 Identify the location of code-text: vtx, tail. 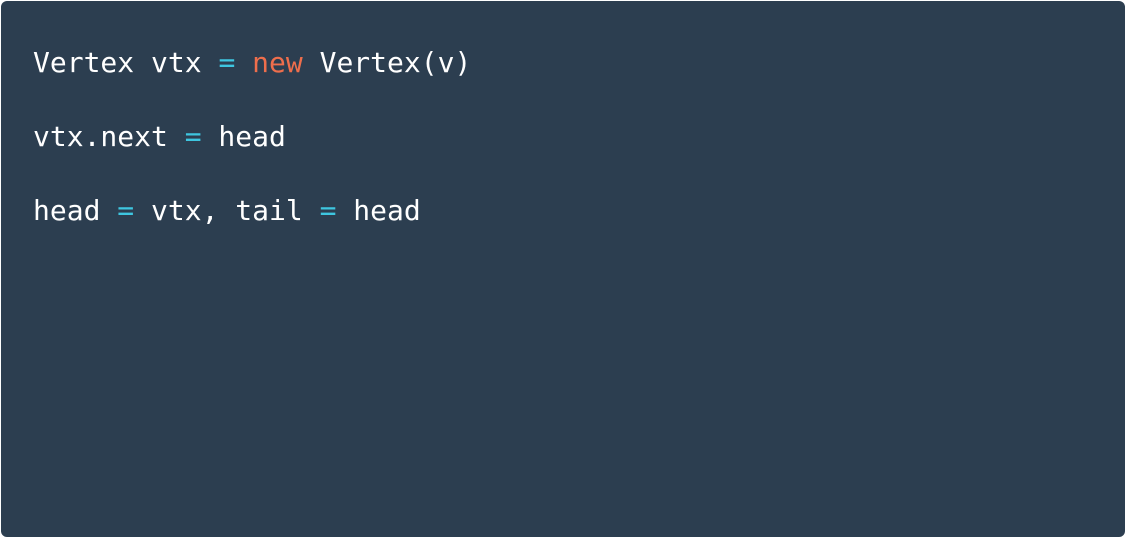
(227, 210).